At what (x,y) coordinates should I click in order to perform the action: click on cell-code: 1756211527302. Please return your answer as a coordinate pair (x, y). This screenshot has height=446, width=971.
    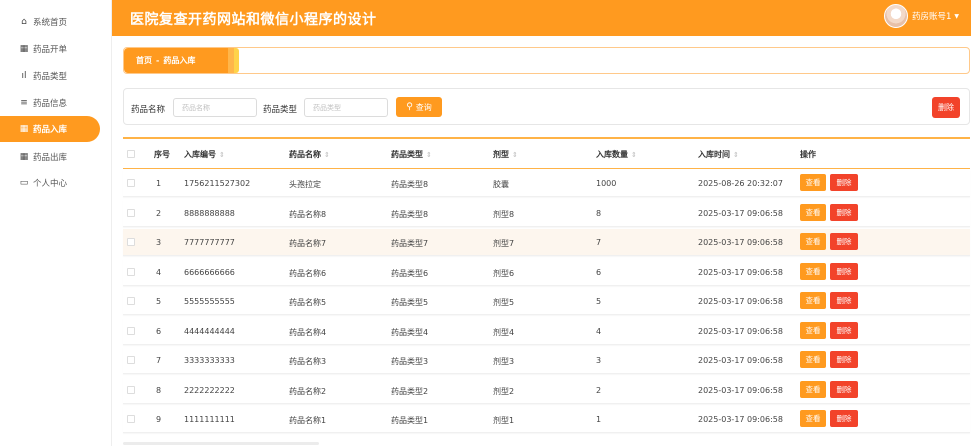
    Looking at the image, I should click on (217, 183).